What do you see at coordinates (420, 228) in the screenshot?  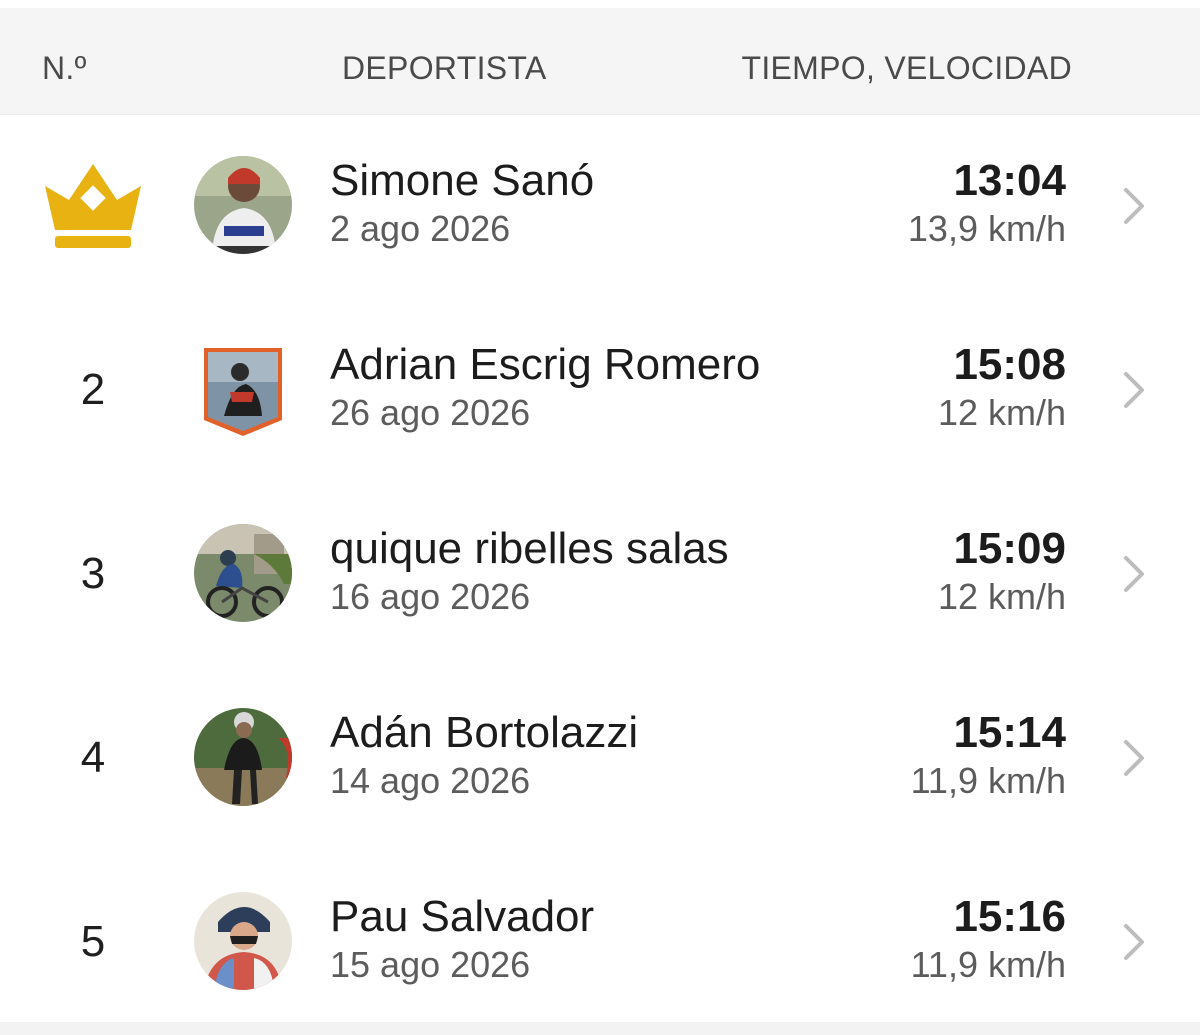 I see `effort-date: 2 ago 2026` at bounding box center [420, 228].